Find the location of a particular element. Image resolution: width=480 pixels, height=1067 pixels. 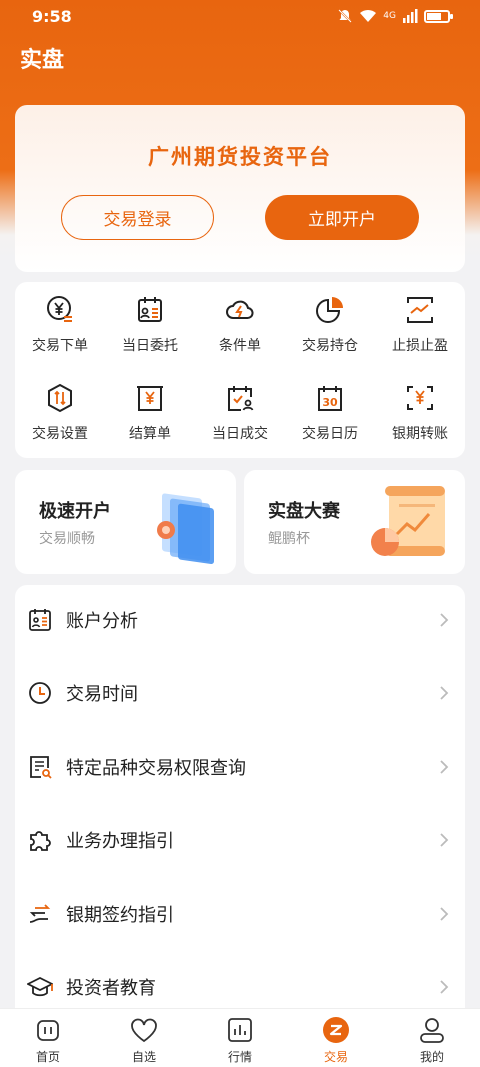

trade-active-icon is located at coordinates (336, 1030).